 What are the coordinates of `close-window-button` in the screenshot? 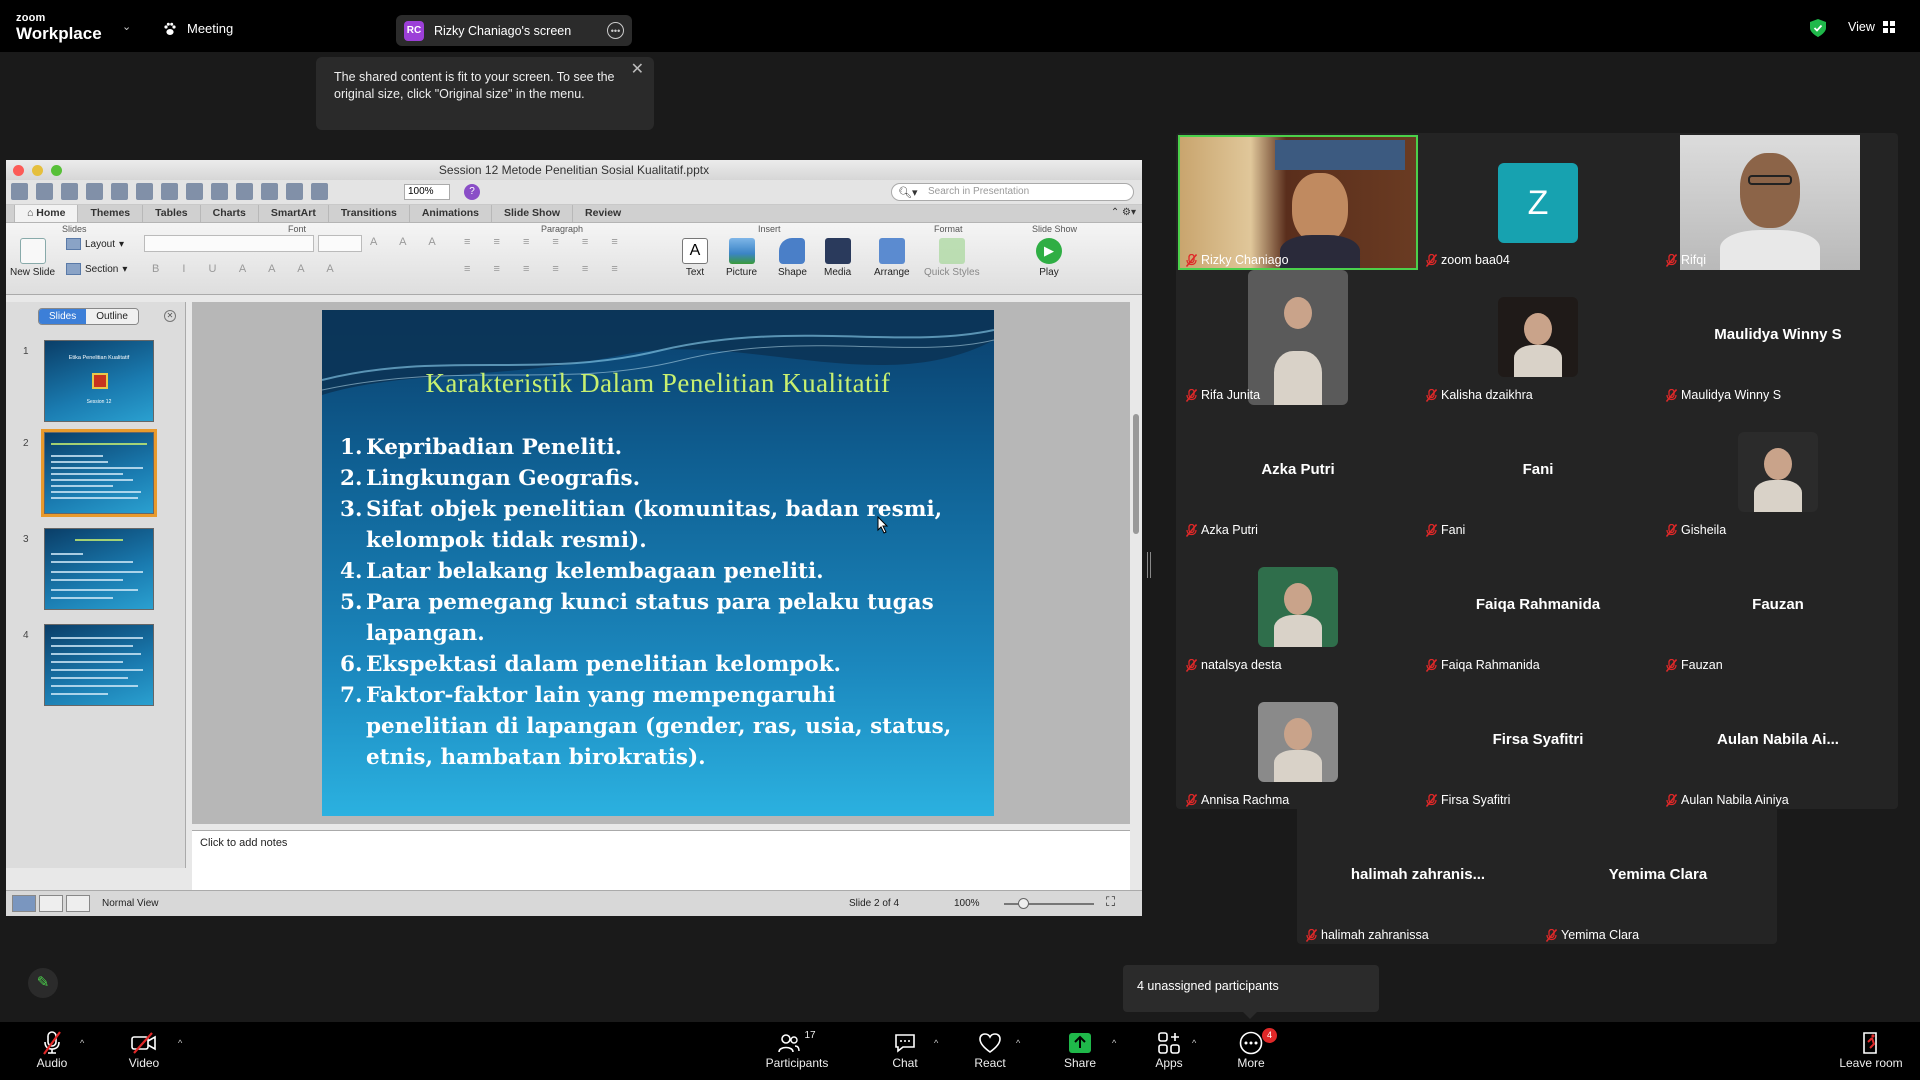 It's located at (18, 170).